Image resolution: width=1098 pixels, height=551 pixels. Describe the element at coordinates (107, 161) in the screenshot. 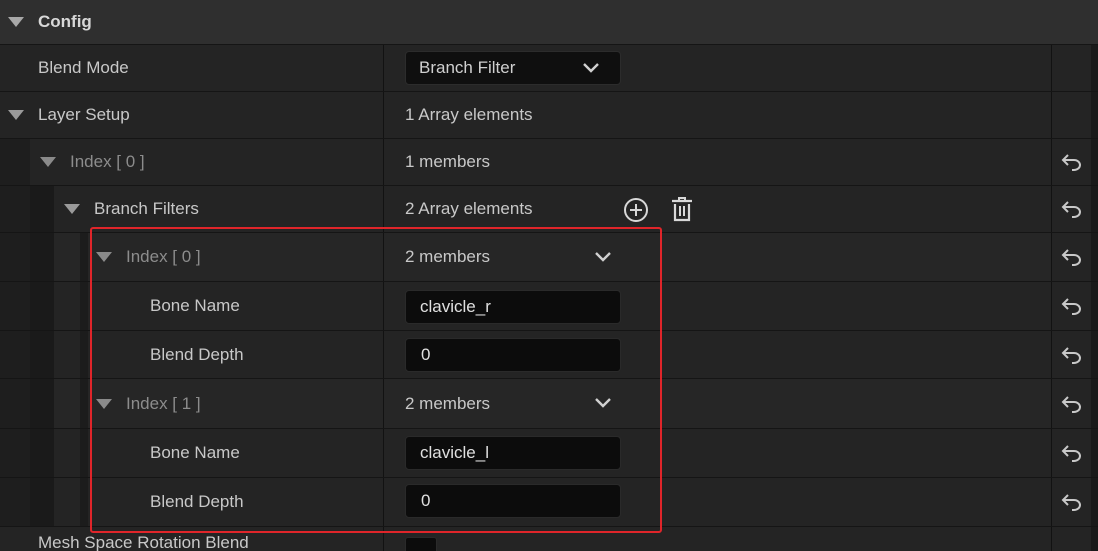

I see `layer-index-0-label: Index [ 0 ]` at that location.